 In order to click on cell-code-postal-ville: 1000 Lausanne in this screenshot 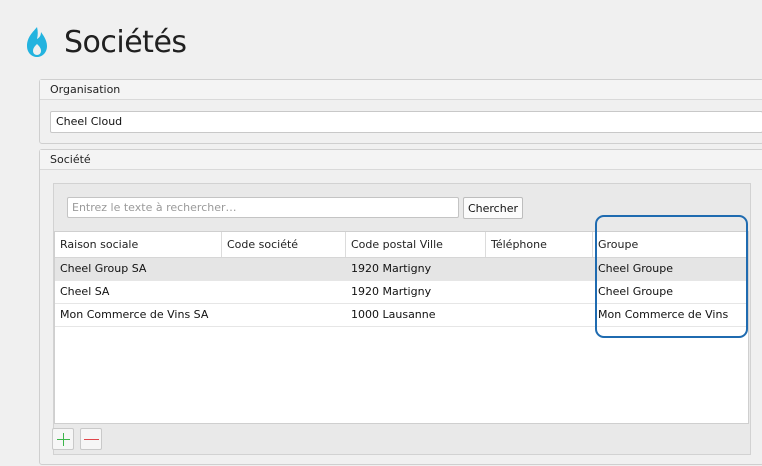, I will do `click(393, 314)`.